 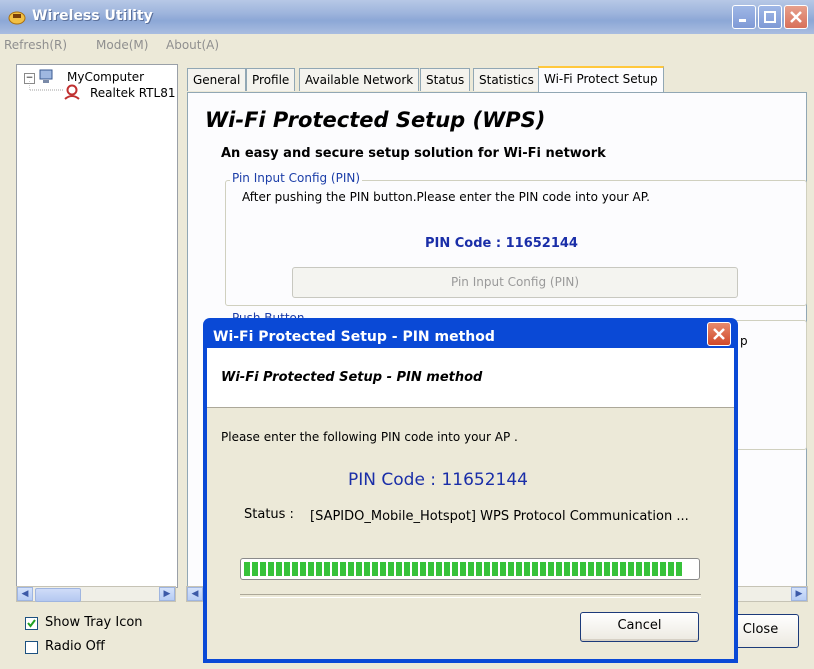 What do you see at coordinates (269, 514) in the screenshot?
I see `dialog-status-label: Status :` at bounding box center [269, 514].